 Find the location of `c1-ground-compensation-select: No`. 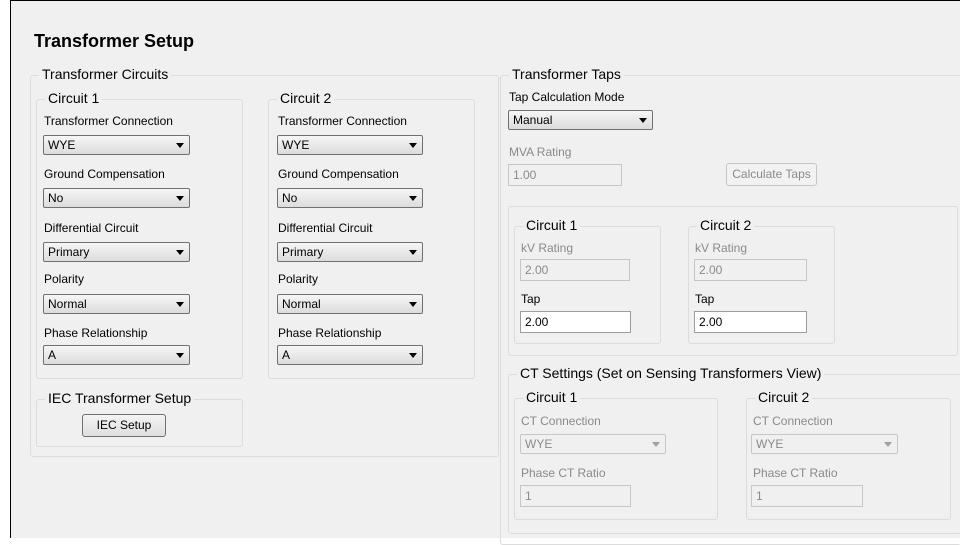

c1-ground-compensation-select: No is located at coordinates (116, 198).